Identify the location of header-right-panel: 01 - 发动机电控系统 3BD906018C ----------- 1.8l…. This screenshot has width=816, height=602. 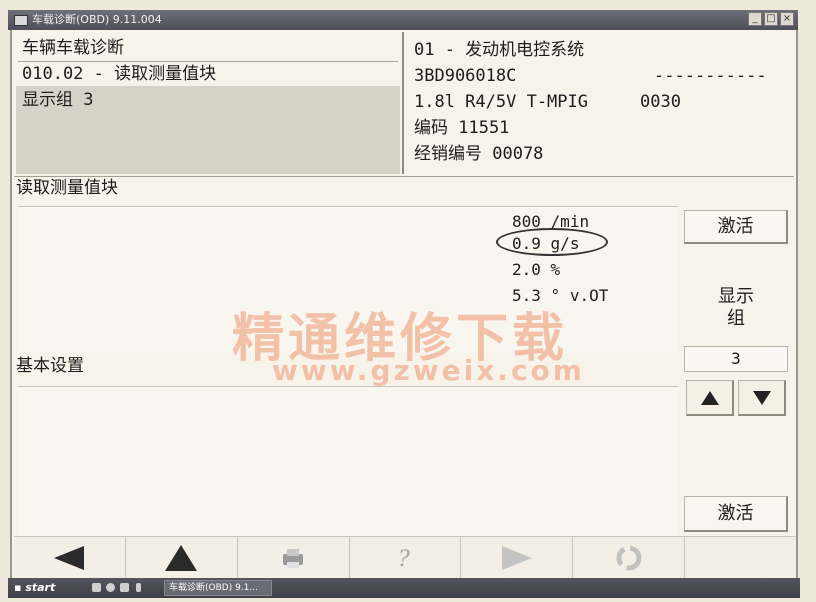
(602, 103).